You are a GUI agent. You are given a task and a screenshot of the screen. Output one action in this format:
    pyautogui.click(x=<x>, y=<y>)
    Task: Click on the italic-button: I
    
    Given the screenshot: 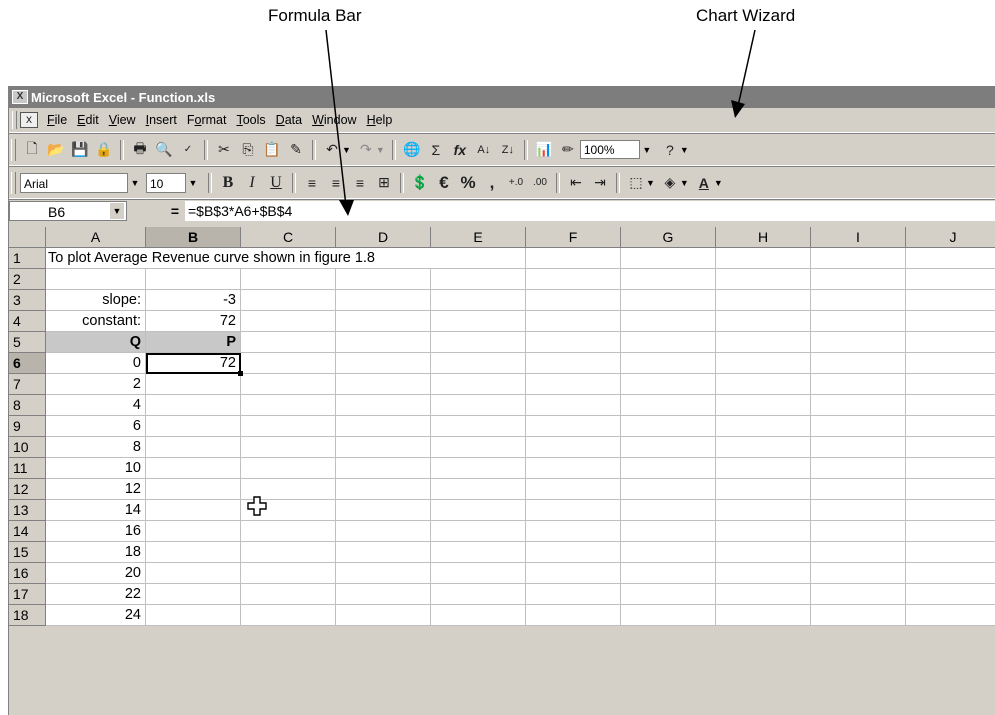 What is the action you would take?
    pyautogui.click(x=252, y=183)
    